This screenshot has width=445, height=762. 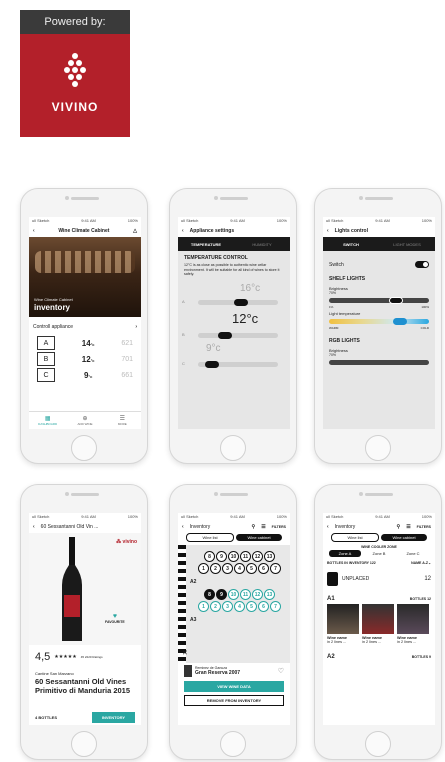 What do you see at coordinates (115, 618) in the screenshot?
I see `favourite-button: ♥ FAVOURITE` at bounding box center [115, 618].